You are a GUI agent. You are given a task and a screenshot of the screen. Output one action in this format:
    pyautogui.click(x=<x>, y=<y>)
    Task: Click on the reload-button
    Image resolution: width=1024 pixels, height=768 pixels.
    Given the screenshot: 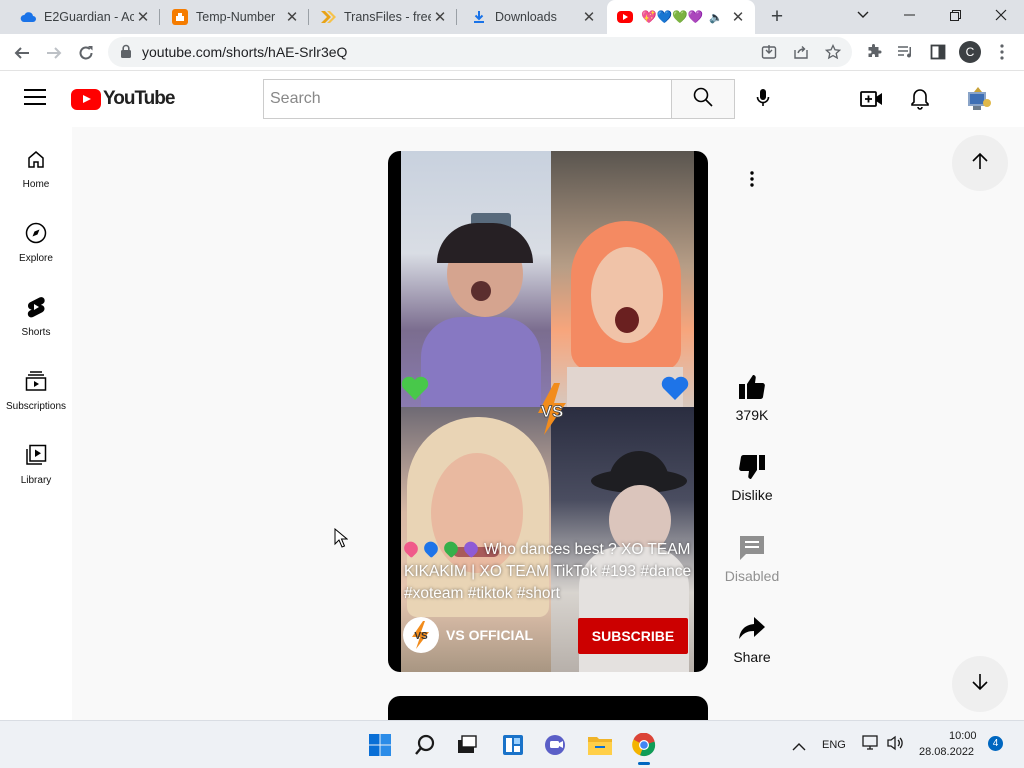 What is the action you would take?
    pyautogui.click(x=86, y=53)
    